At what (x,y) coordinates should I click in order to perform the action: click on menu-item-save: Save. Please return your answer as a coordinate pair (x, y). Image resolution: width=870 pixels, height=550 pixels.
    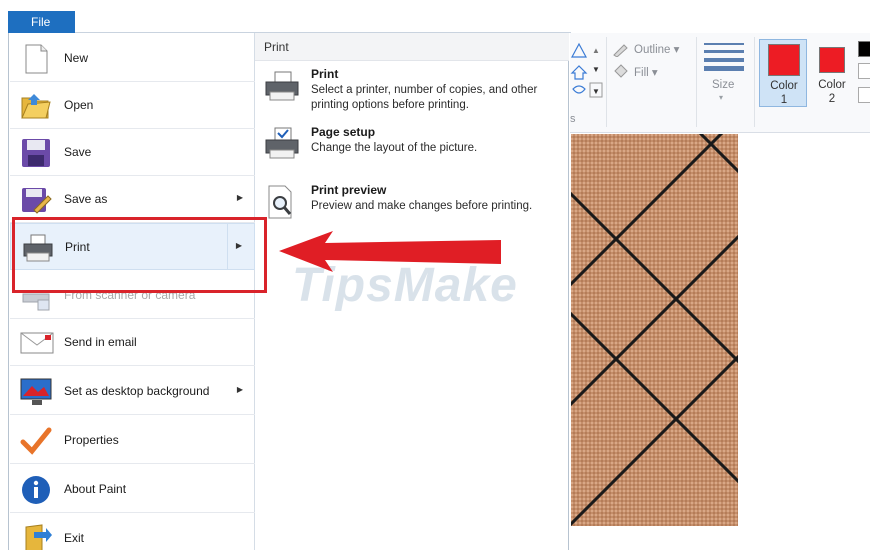
    Looking at the image, I should click on (132, 152).